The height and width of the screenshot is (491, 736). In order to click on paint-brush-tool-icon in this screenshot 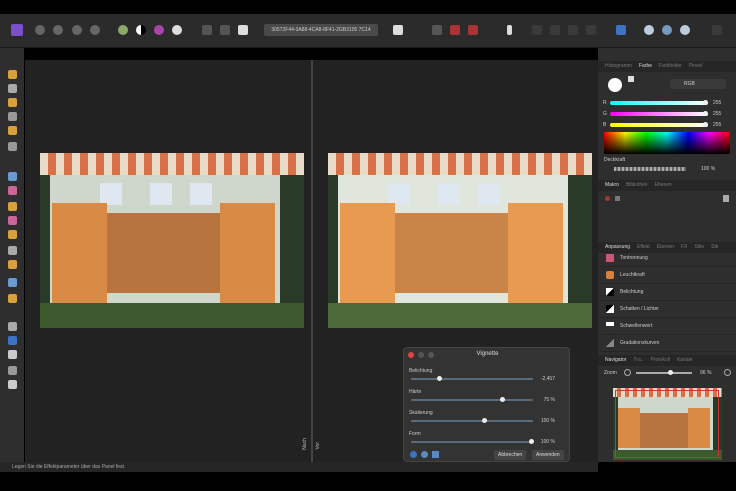, I will do `click(12, 190)`.